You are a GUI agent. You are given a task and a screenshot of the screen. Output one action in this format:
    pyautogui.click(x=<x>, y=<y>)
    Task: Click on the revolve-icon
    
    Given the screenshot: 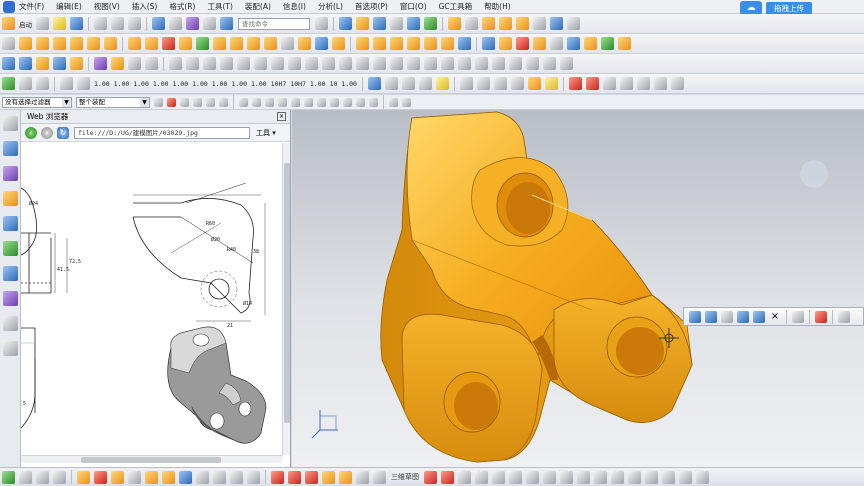 What is the action you would take?
    pyautogui.click(x=42, y=43)
    